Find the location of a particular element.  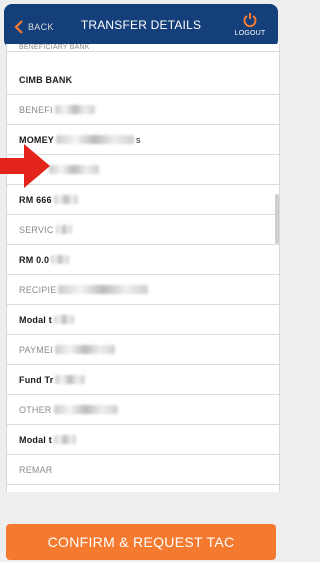

beneficiary-name-suffix: s is located at coordinates (138, 139).